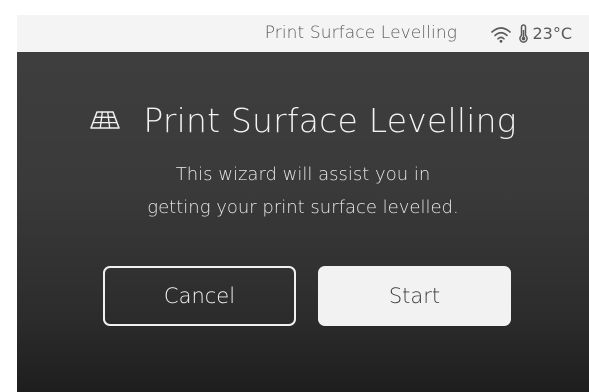  What do you see at coordinates (303, 207) in the screenshot?
I see `description-line: getting your print surface levelled.` at bounding box center [303, 207].